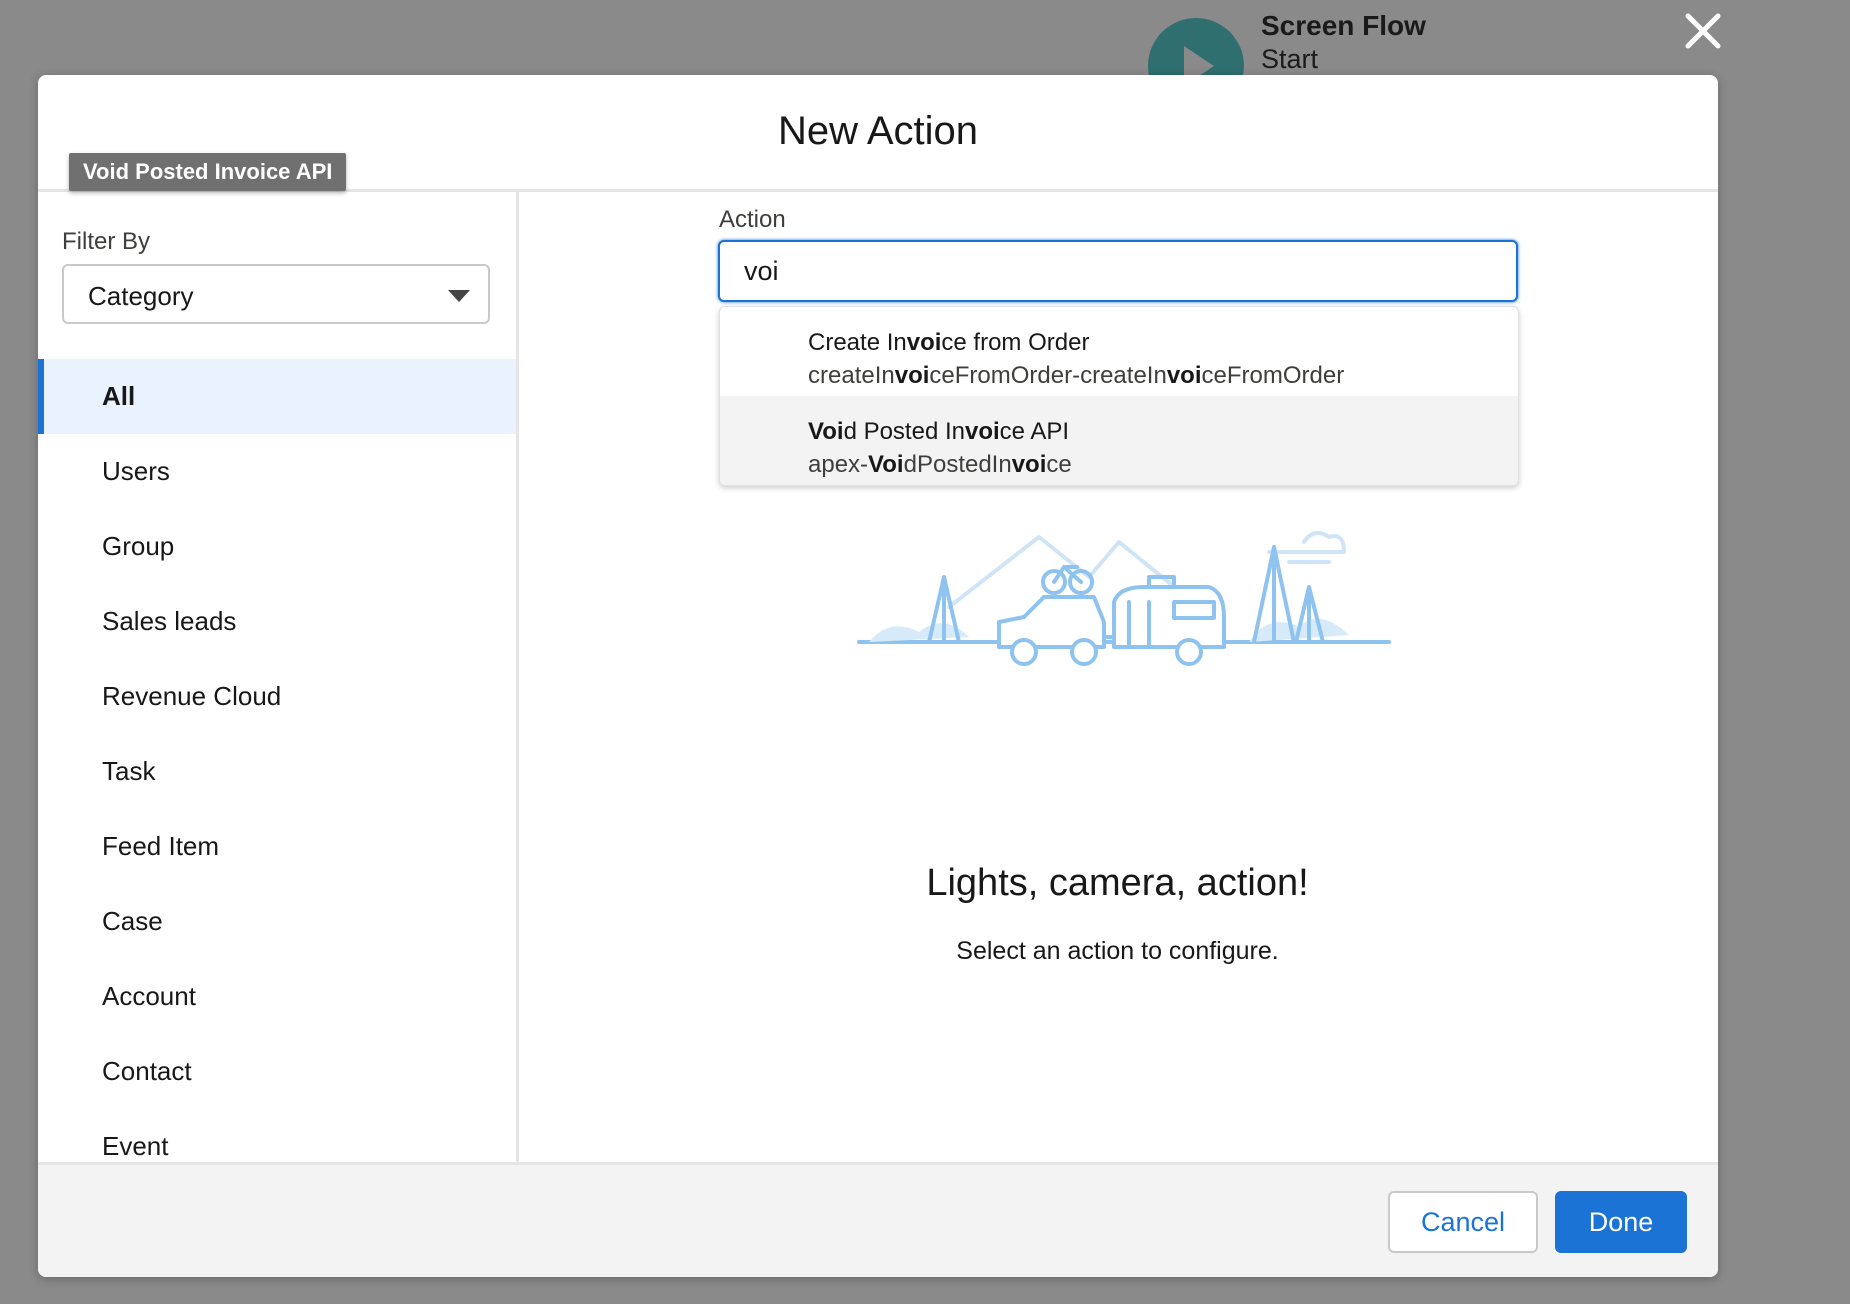 This screenshot has width=1850, height=1304. I want to click on action-label: Action, so click(752, 219).